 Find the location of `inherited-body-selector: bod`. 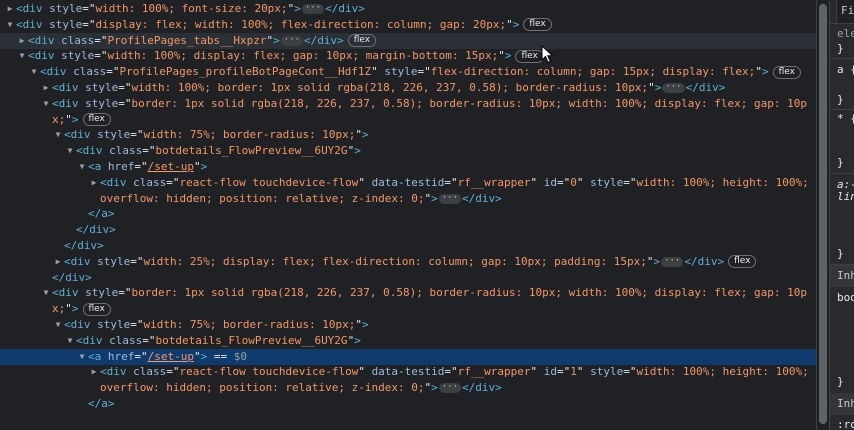

inherited-body-selector: bod is located at coordinates (845, 297).